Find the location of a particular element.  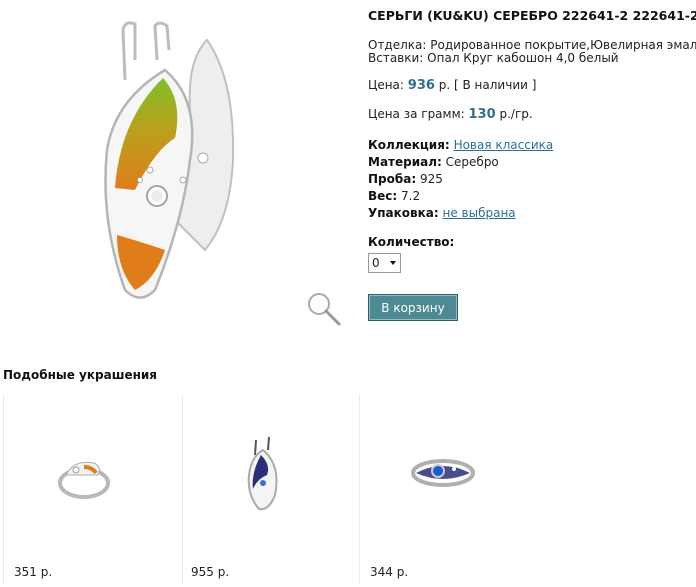

weight-label: Вес: is located at coordinates (383, 196).